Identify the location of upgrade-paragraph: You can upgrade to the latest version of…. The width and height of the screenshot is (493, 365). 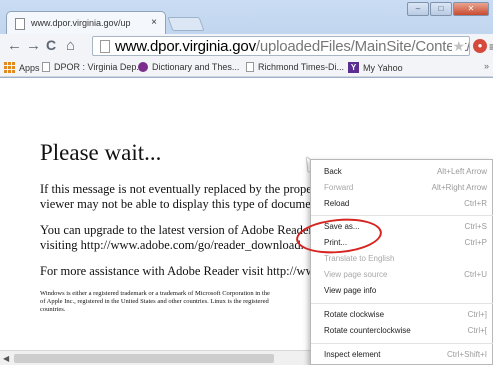
(185, 237).